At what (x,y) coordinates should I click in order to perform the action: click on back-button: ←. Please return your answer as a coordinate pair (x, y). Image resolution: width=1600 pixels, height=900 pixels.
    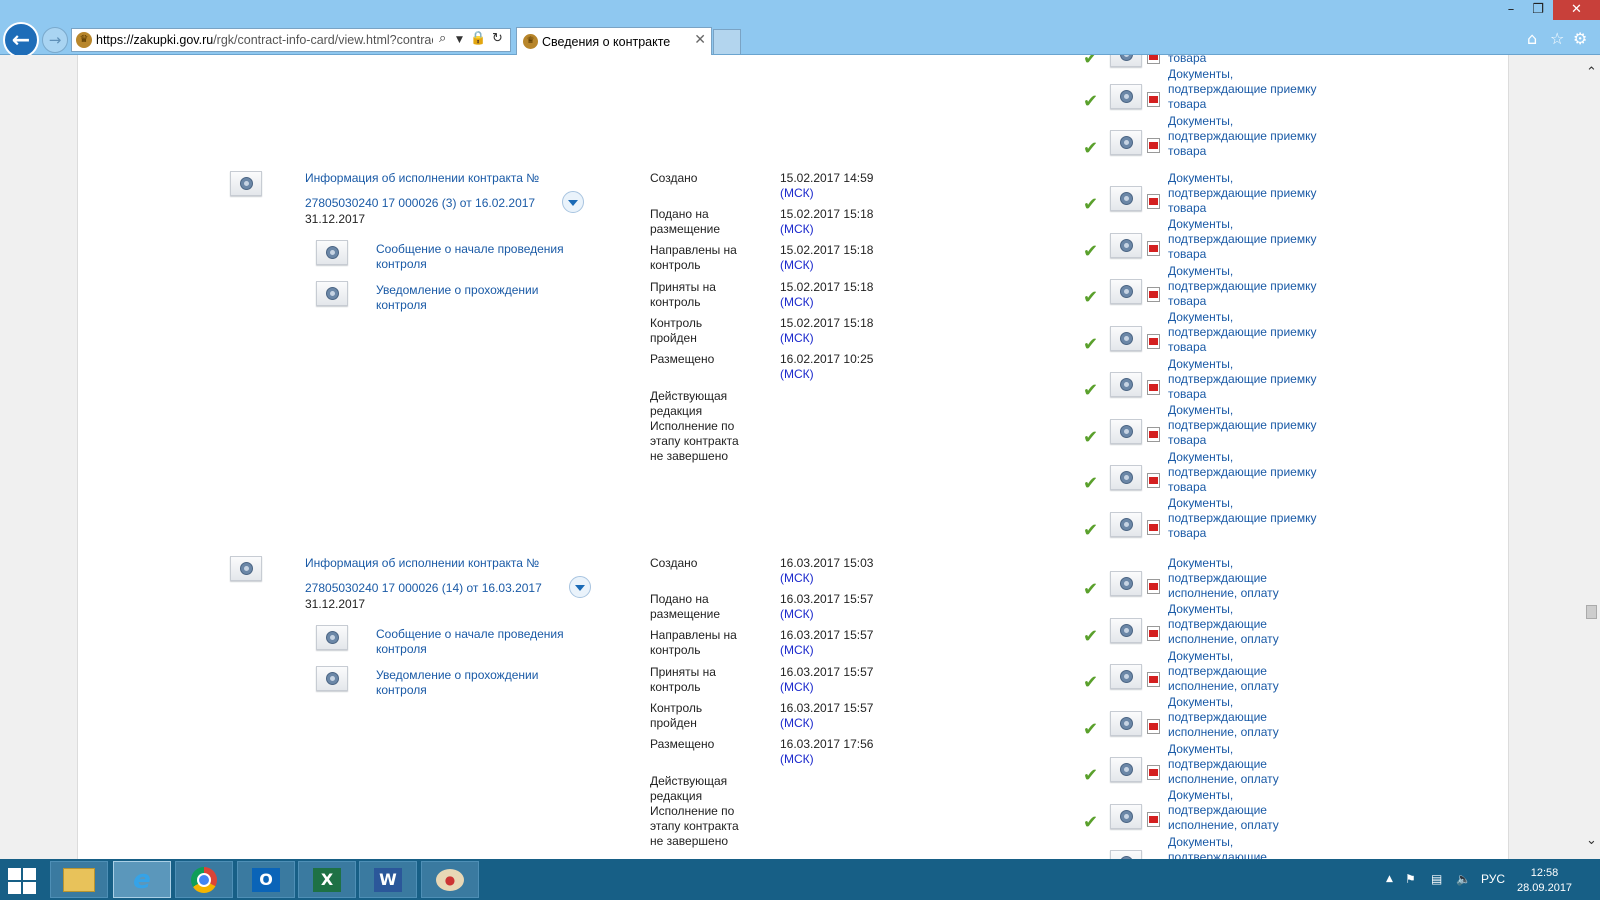
    Looking at the image, I should click on (21, 40).